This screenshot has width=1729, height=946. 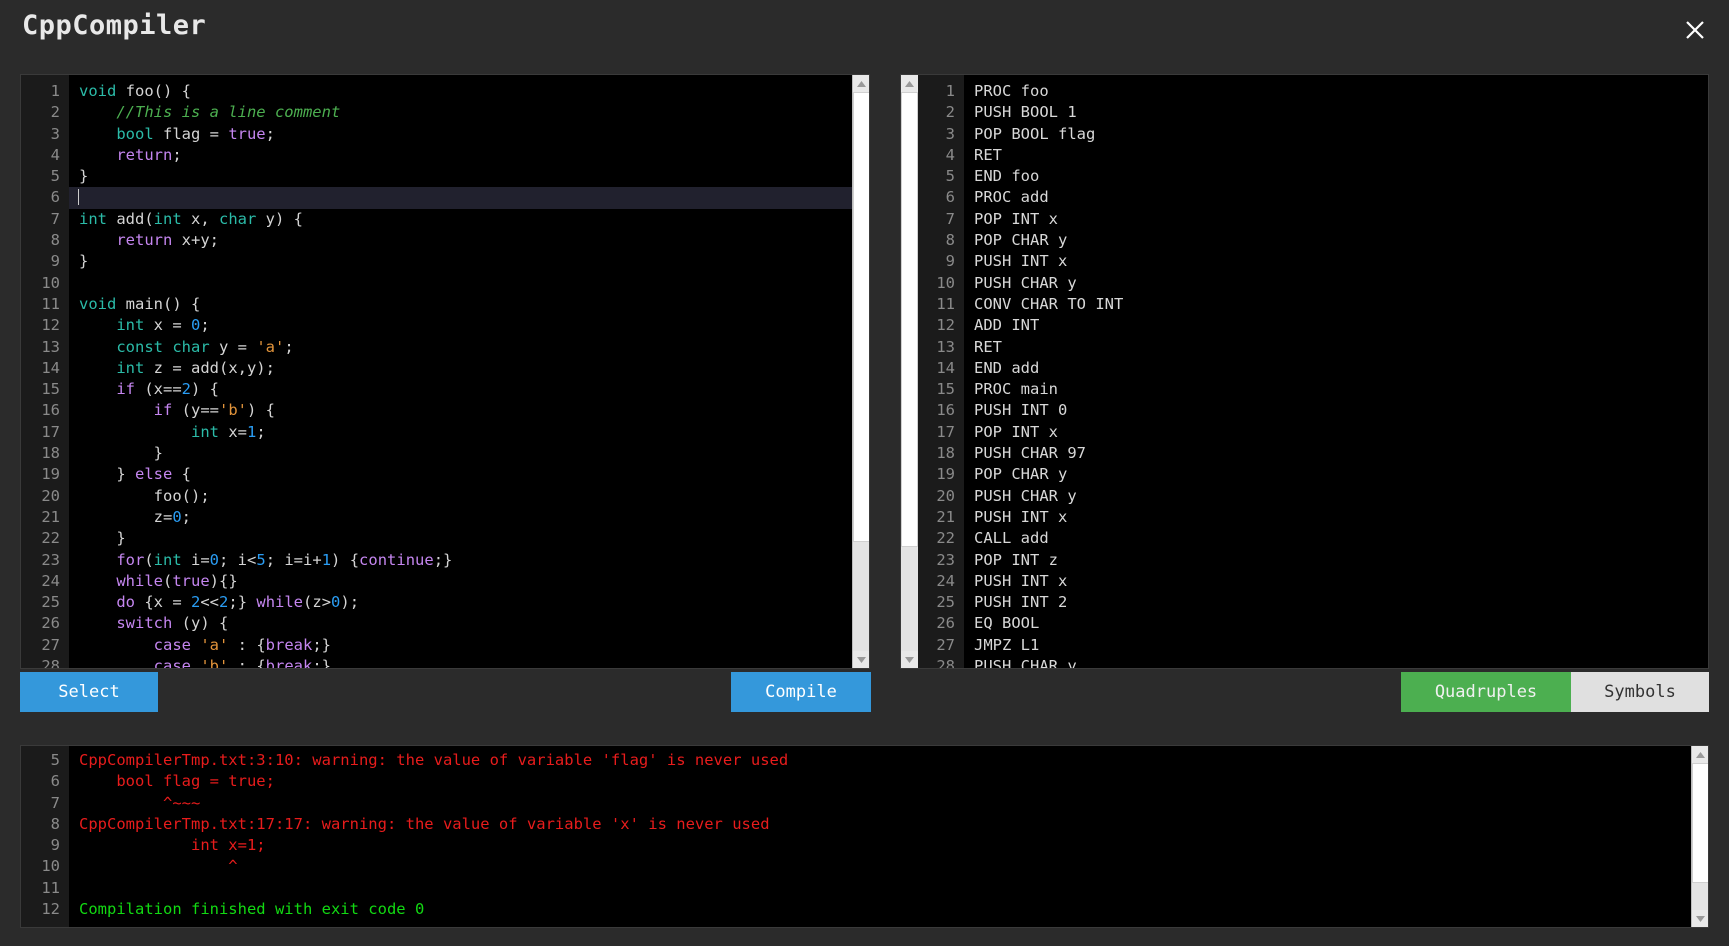 I want to click on code-token: }, so click(x=121, y=453).